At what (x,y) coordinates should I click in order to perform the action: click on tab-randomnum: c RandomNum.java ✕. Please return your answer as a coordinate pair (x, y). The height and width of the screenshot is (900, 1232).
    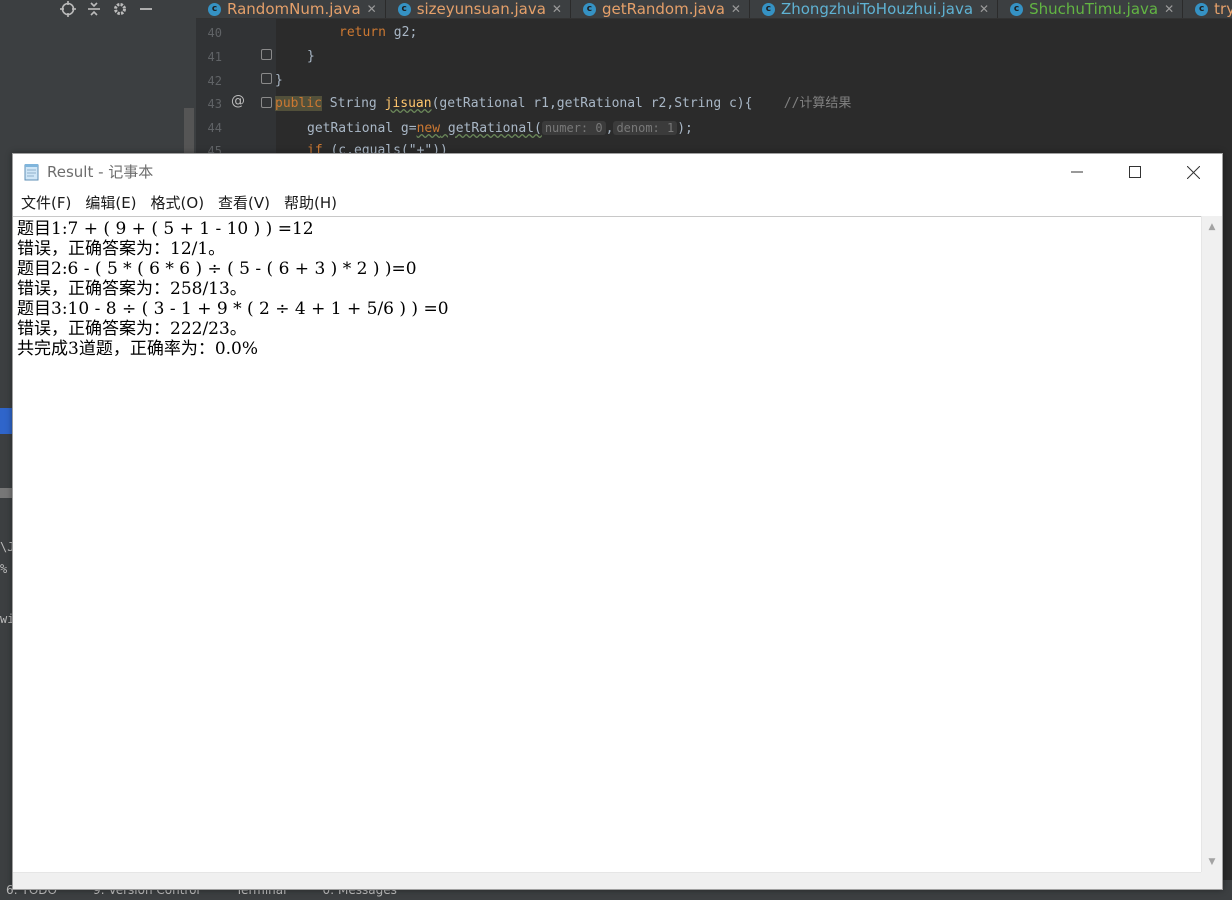
    Looking at the image, I should click on (291, 9).